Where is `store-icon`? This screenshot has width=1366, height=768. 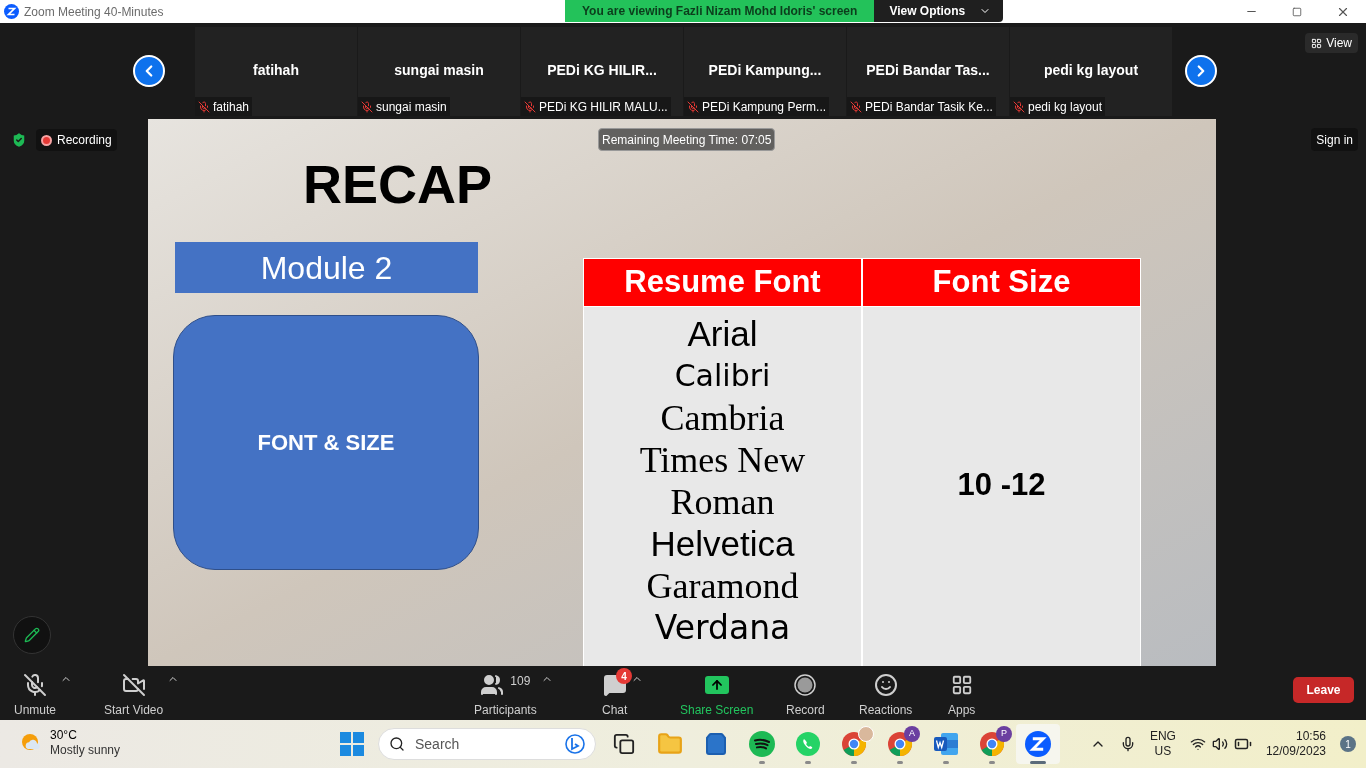
store-icon is located at coordinates (716, 744).